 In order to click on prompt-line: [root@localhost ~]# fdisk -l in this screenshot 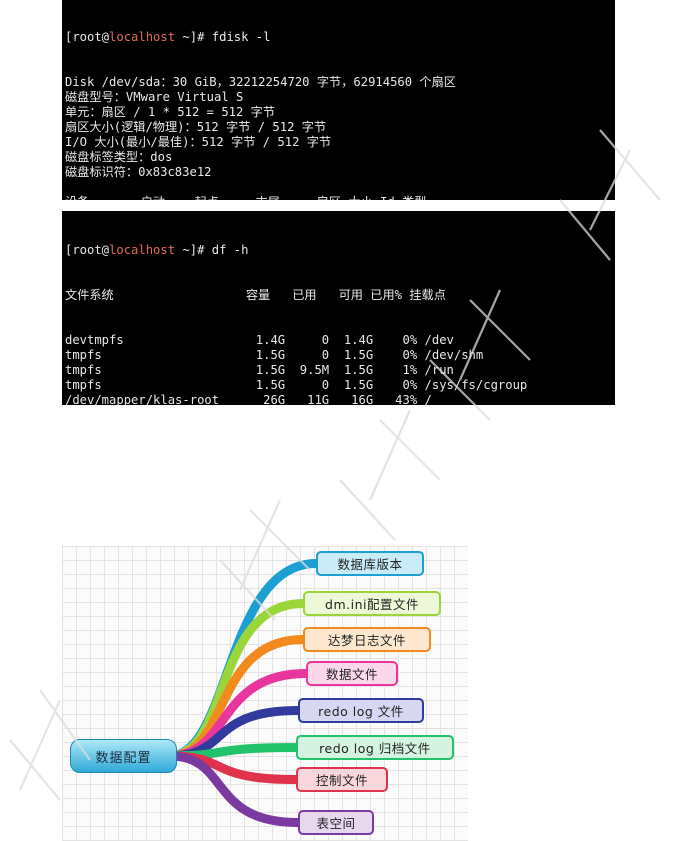, I will do `click(338, 37)`.